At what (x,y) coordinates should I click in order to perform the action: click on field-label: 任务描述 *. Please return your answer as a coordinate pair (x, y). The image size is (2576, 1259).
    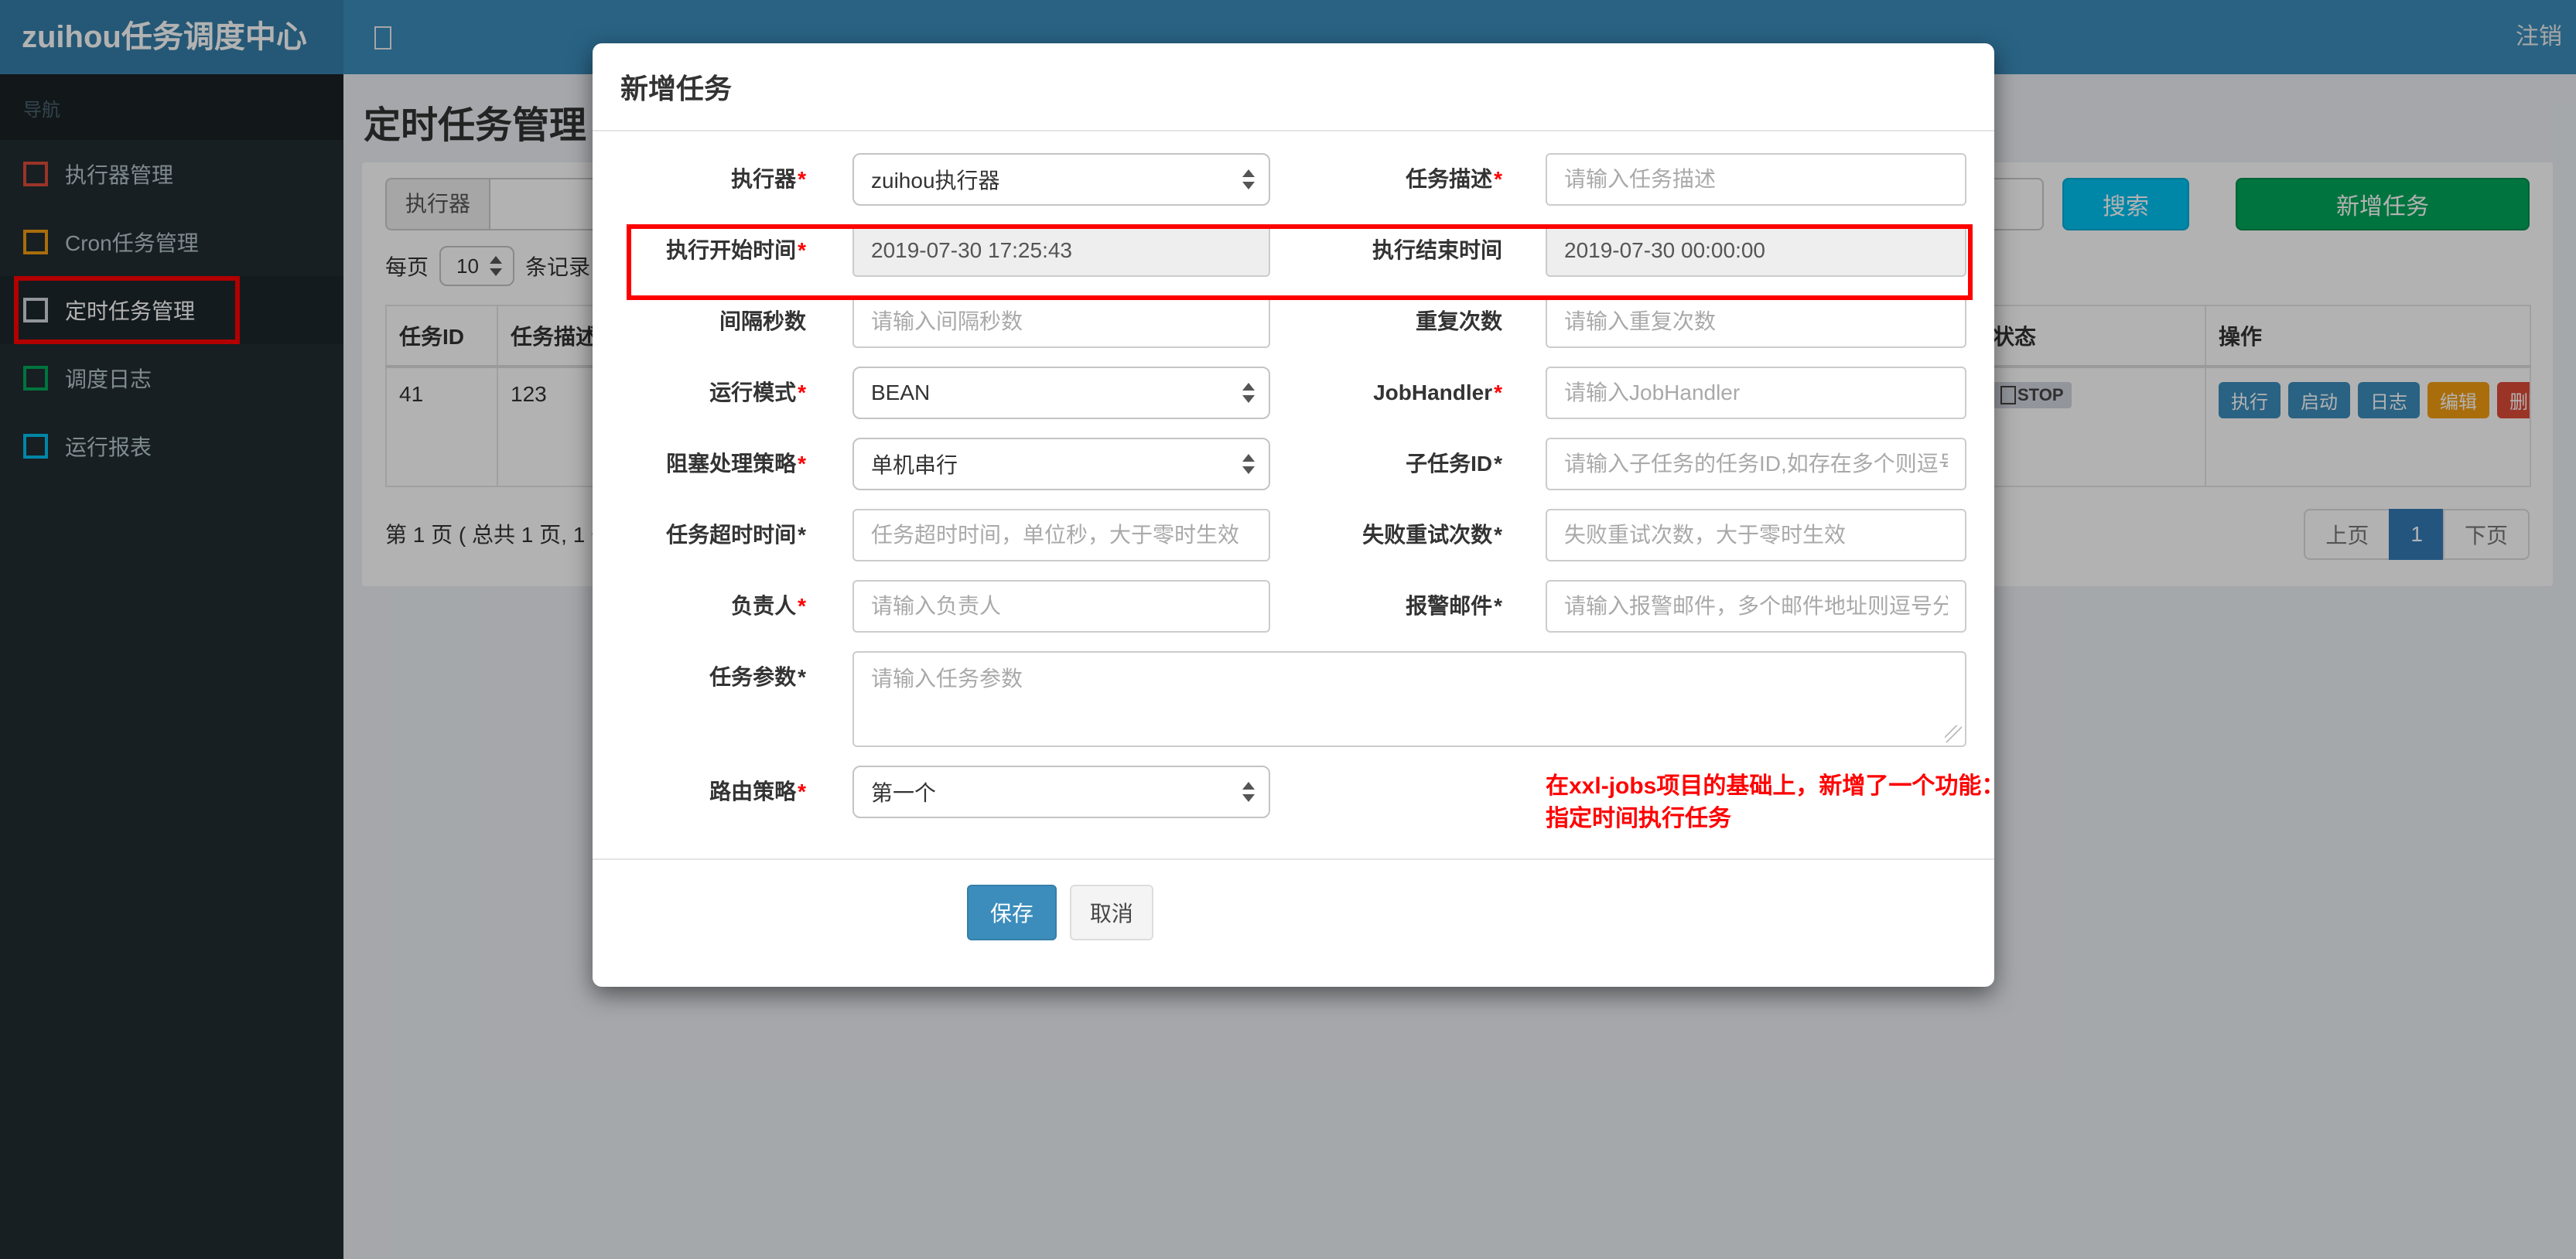
    Looking at the image, I should click on (1454, 179).